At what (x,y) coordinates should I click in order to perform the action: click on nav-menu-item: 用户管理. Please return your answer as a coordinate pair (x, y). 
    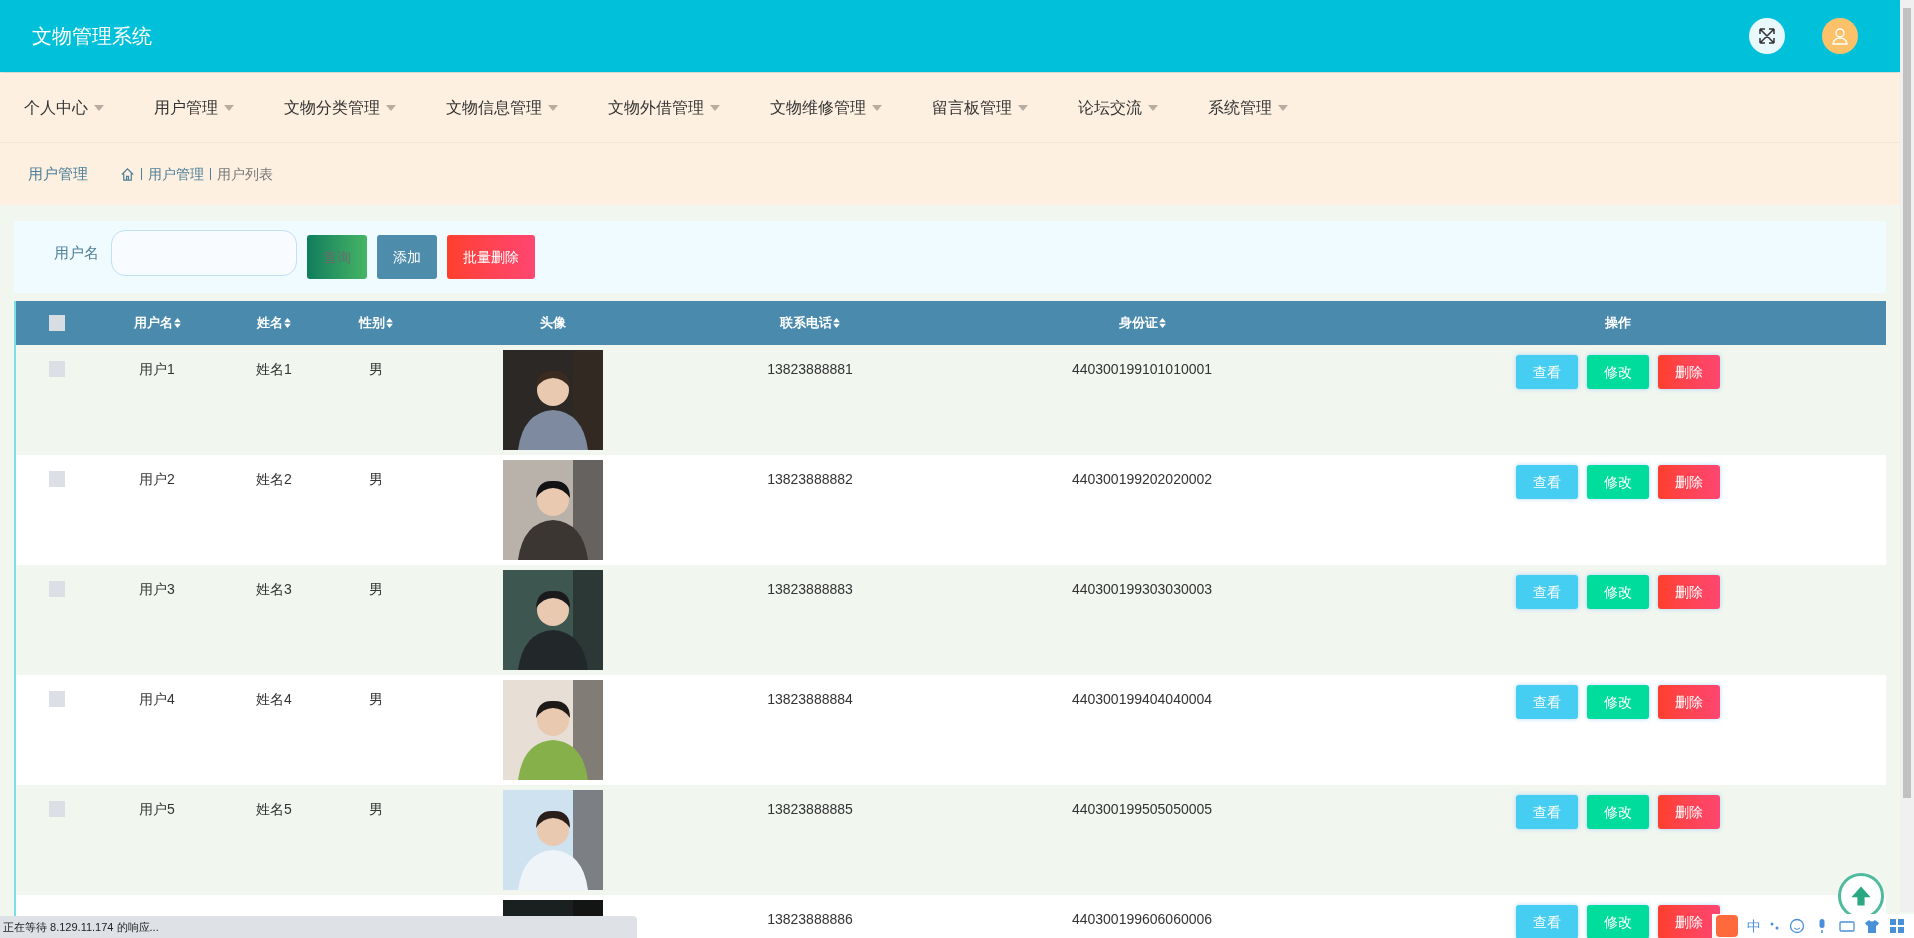
    Looking at the image, I should click on (194, 107).